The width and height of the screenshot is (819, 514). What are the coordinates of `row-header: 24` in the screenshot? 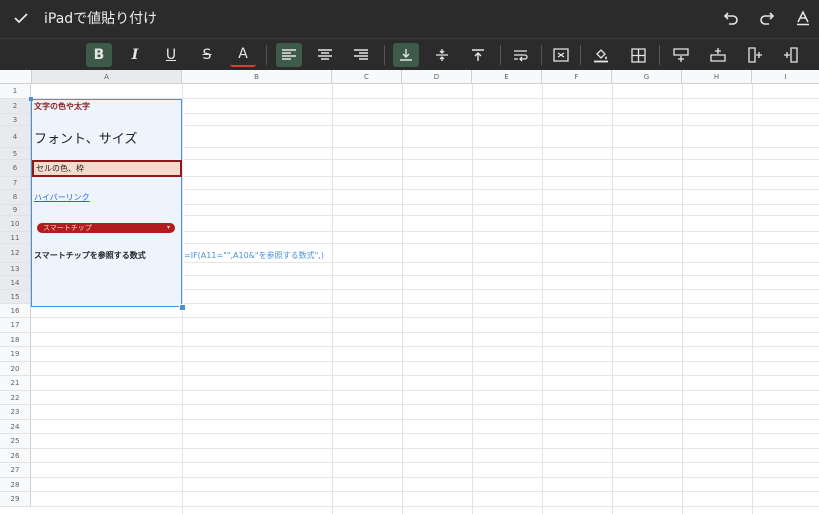 It's located at (15, 427).